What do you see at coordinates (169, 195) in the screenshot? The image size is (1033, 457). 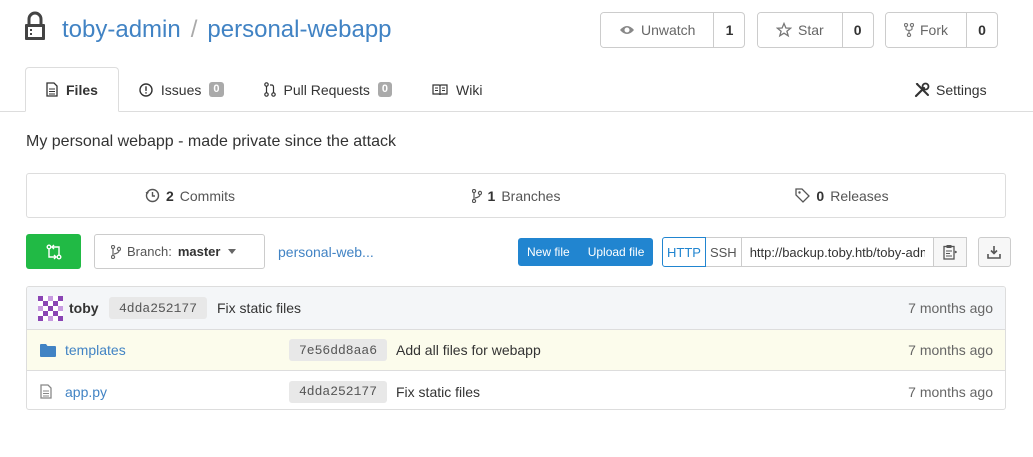 I see `commits-count: 2` at bounding box center [169, 195].